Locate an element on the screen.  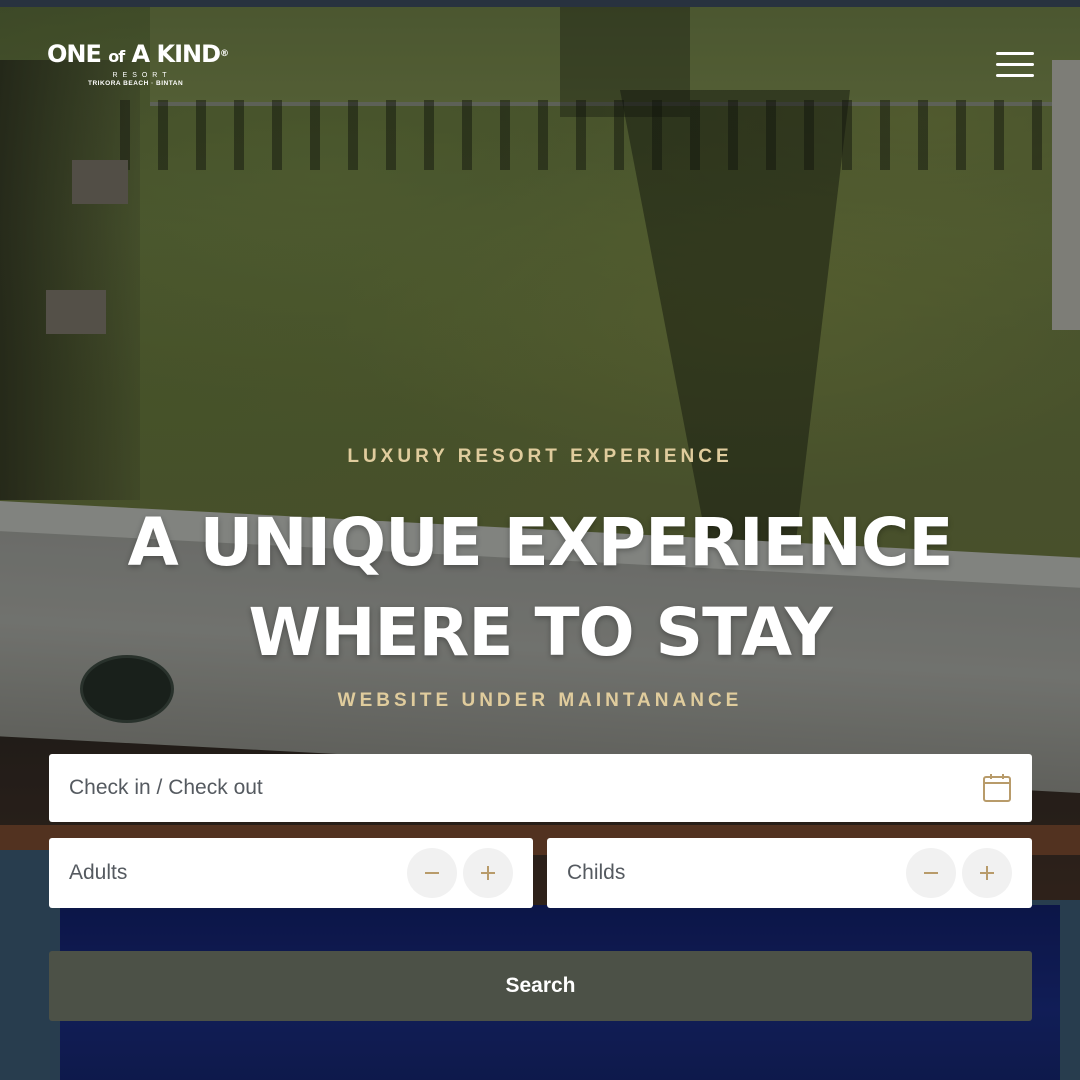
adults-increment-button is located at coordinates (488, 873).